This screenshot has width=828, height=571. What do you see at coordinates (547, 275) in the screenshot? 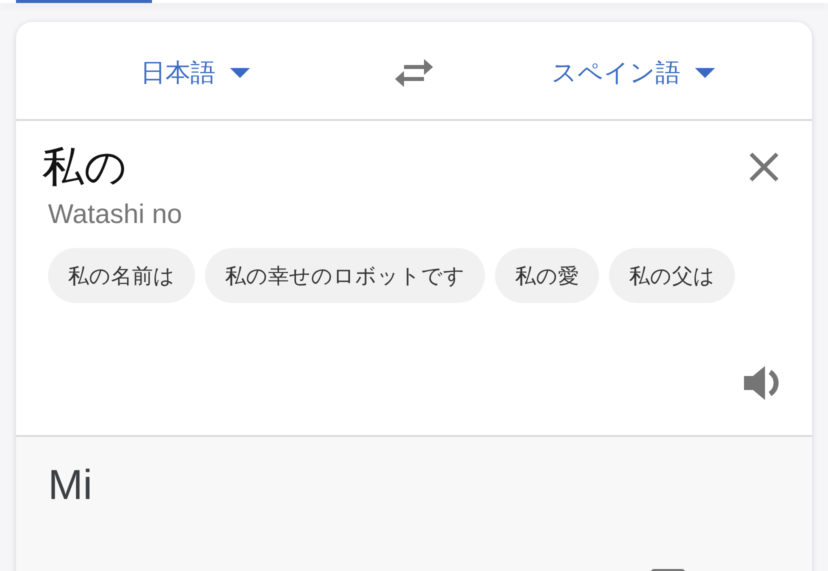
I see `suggestion-chip: 私の愛` at bounding box center [547, 275].